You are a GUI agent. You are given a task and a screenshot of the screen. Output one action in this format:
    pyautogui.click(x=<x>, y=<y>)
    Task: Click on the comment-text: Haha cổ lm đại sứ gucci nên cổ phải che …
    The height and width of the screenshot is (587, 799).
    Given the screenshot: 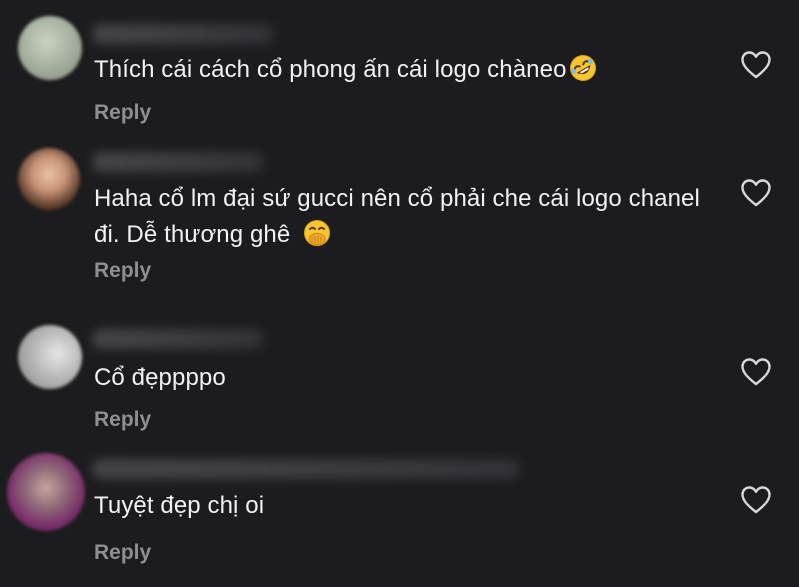 What is the action you would take?
    pyautogui.click(x=404, y=217)
    